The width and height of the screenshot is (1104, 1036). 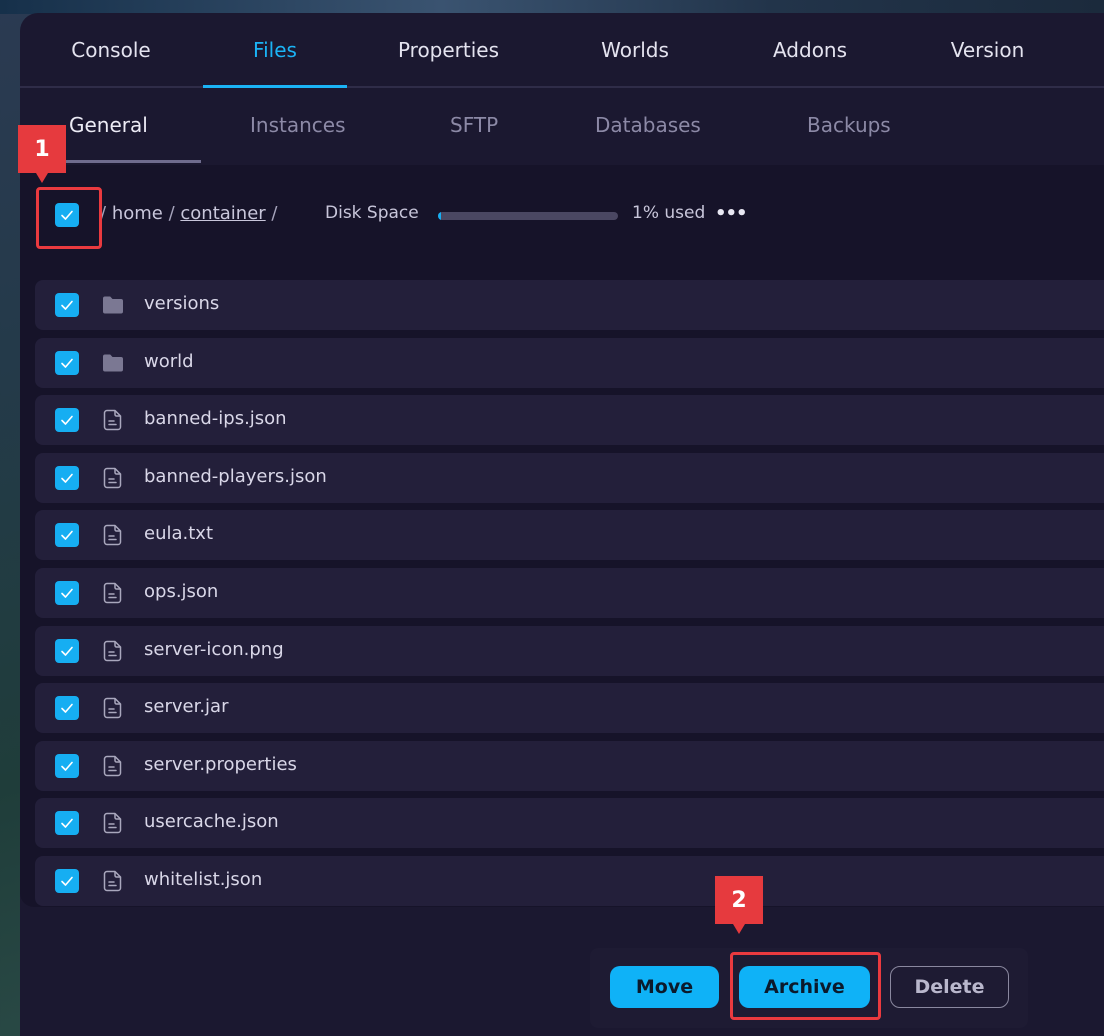 What do you see at coordinates (849, 126) in the screenshot?
I see `subtab-backups: Backups` at bounding box center [849, 126].